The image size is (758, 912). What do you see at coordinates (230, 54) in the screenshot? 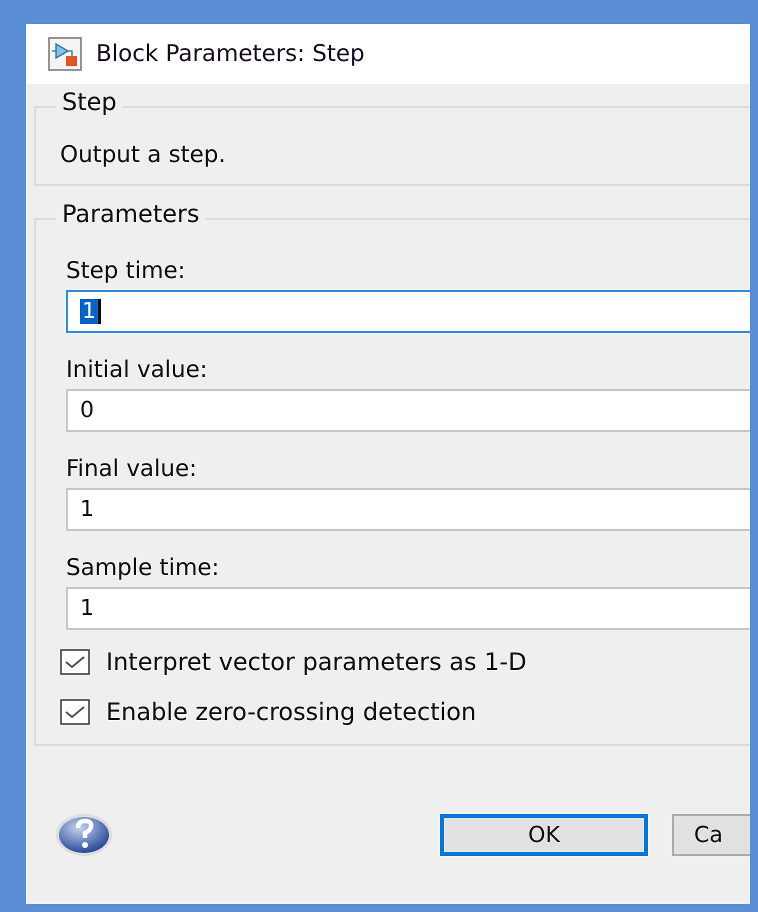
I see `window-title: Block Parameters: Step` at bounding box center [230, 54].